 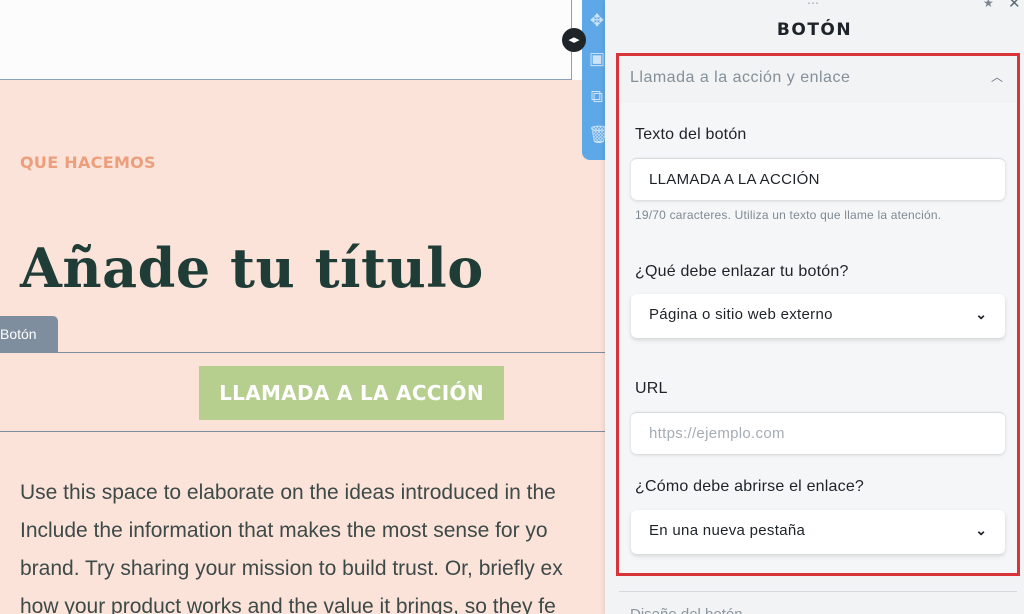 What do you see at coordinates (29, 334) in the screenshot?
I see `selection-label: Botón` at bounding box center [29, 334].